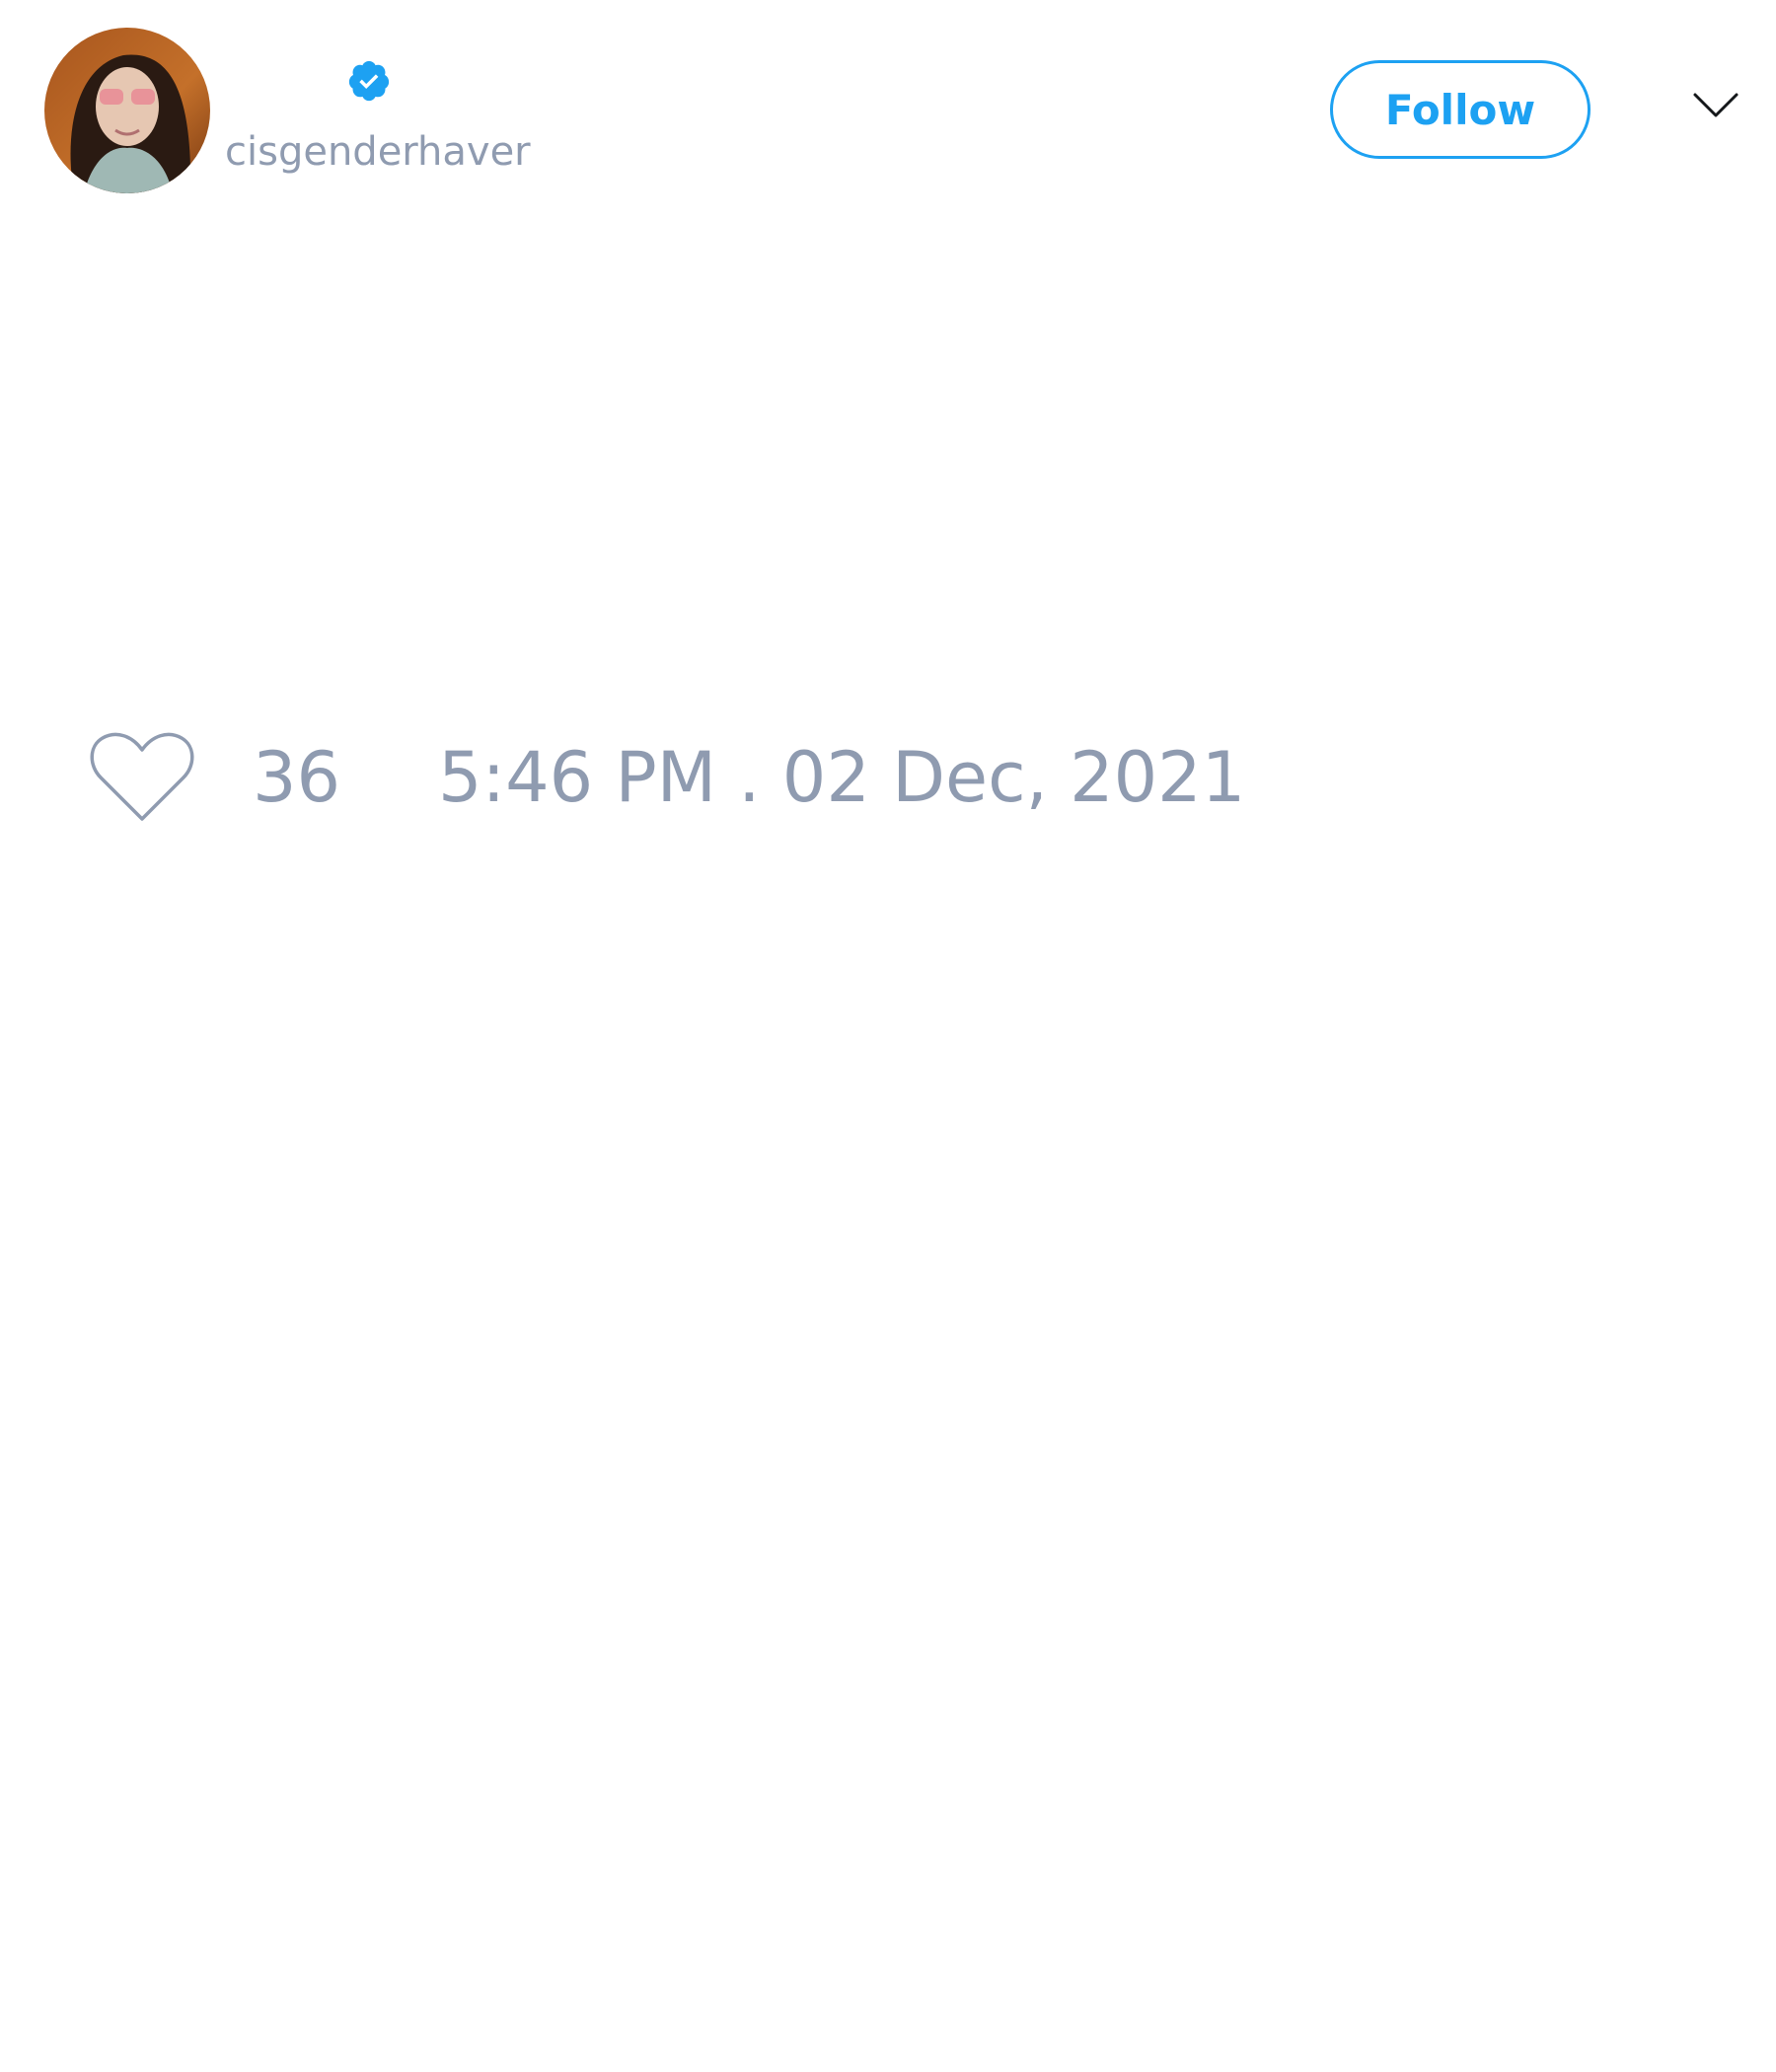  I want to click on follow-button: Follow, so click(1461, 110).